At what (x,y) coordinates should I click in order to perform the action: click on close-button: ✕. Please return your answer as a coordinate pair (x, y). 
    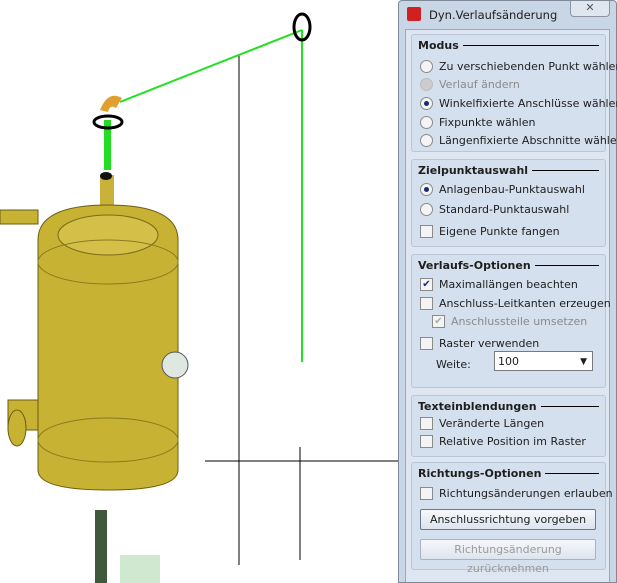
    Looking at the image, I should click on (590, 9).